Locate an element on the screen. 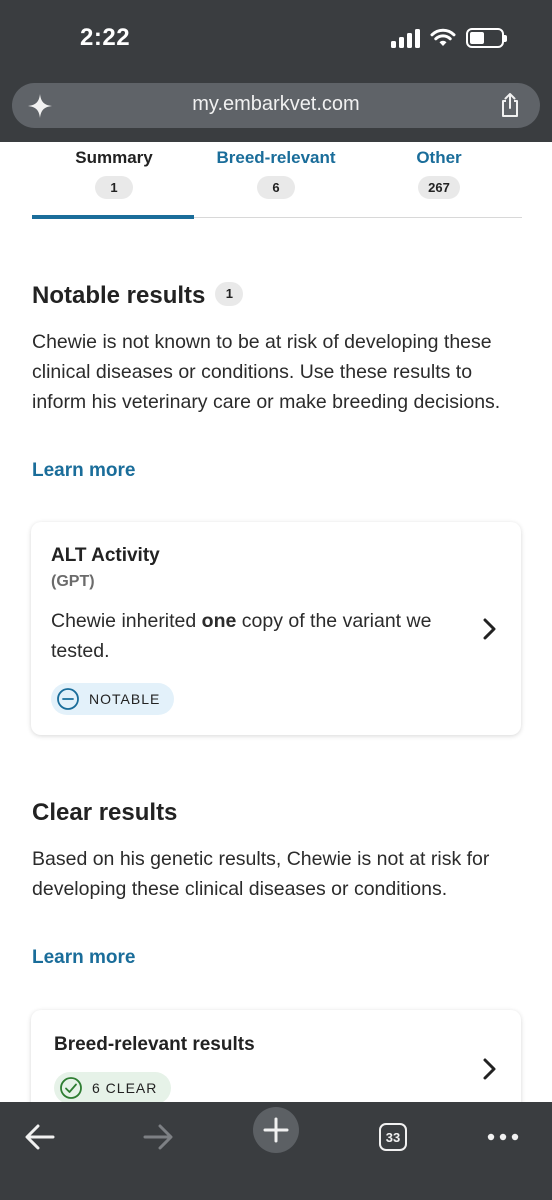 The image size is (552, 1200). card-title: Breed-relevant results is located at coordinates (154, 1044).